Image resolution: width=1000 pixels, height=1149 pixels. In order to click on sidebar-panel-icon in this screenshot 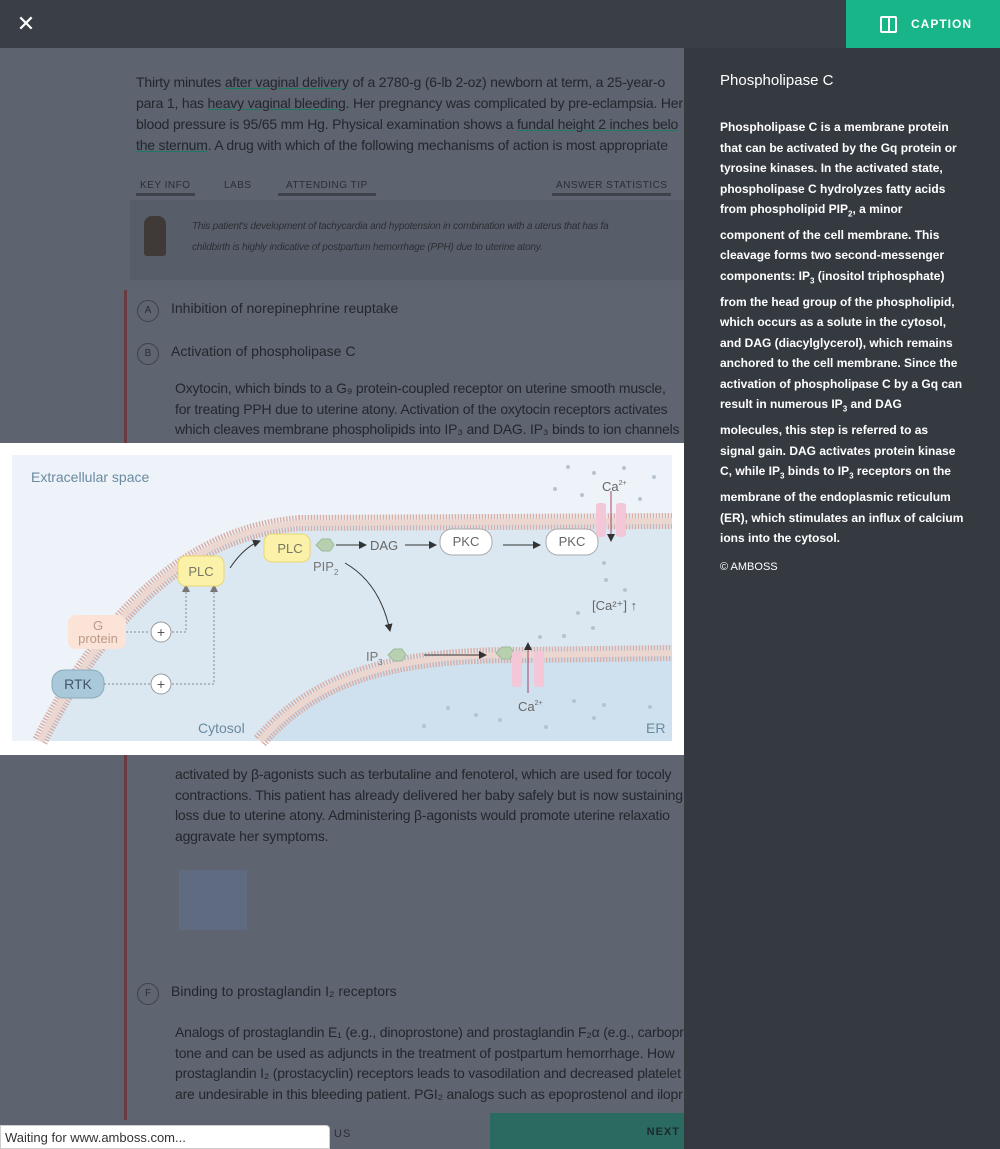, I will do `click(888, 24)`.